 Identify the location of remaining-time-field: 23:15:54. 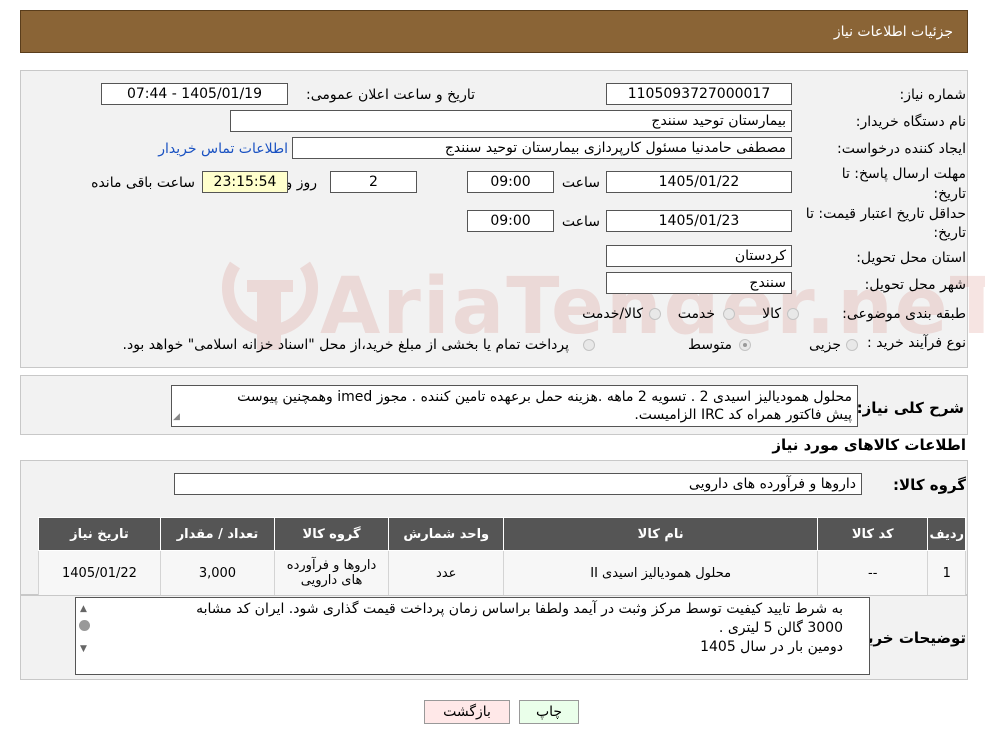
(245, 182).